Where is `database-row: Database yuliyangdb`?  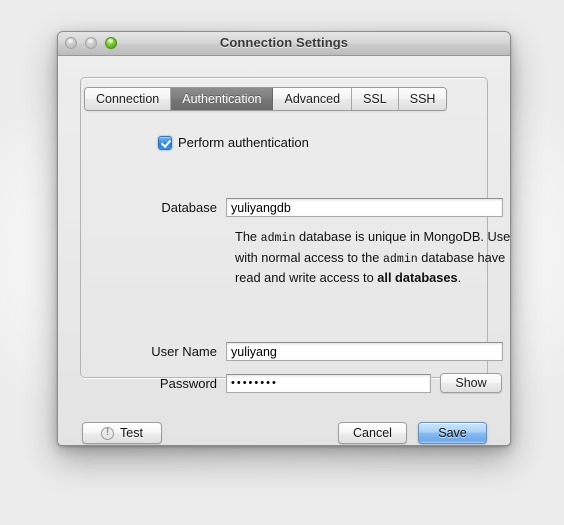
database-row: Database yuliyangdb is located at coordinates (326, 207).